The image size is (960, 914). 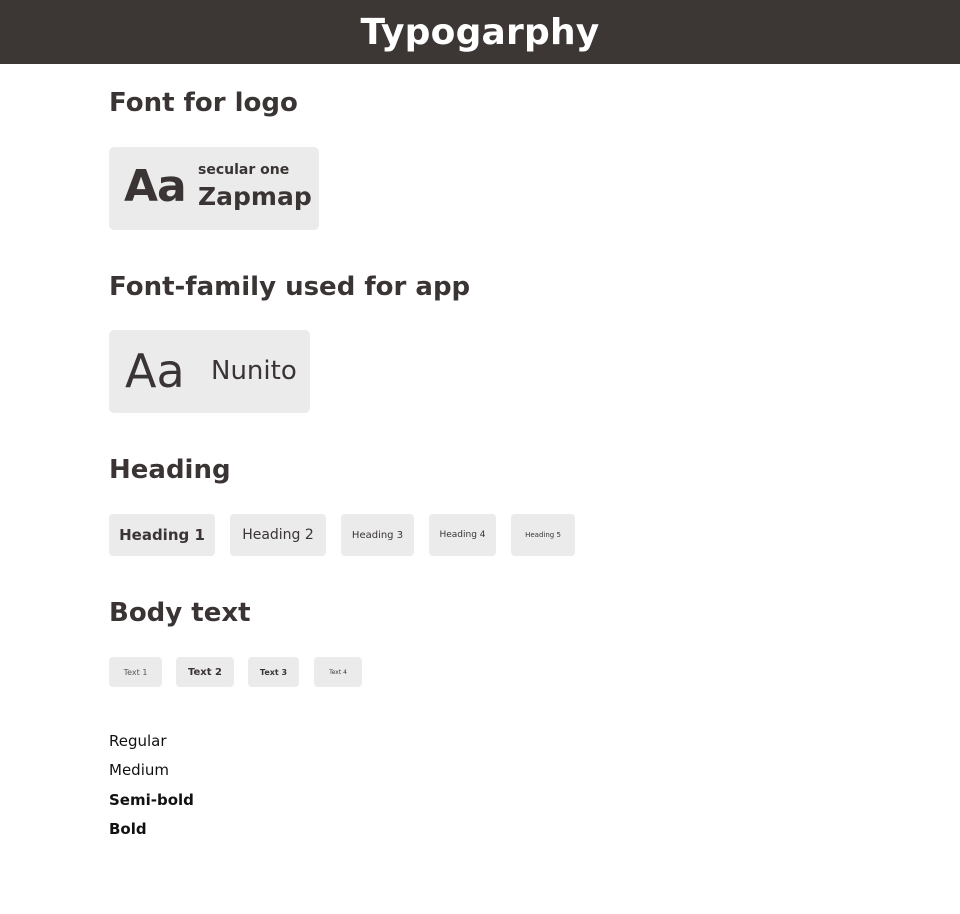 What do you see at coordinates (155, 186) in the screenshot?
I see `logo-font-sample: Aa` at bounding box center [155, 186].